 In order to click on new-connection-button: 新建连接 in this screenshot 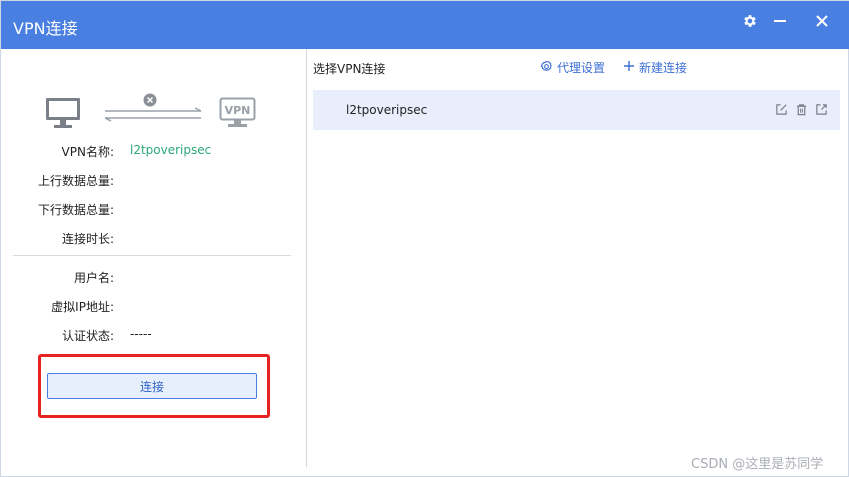, I will do `click(655, 67)`.